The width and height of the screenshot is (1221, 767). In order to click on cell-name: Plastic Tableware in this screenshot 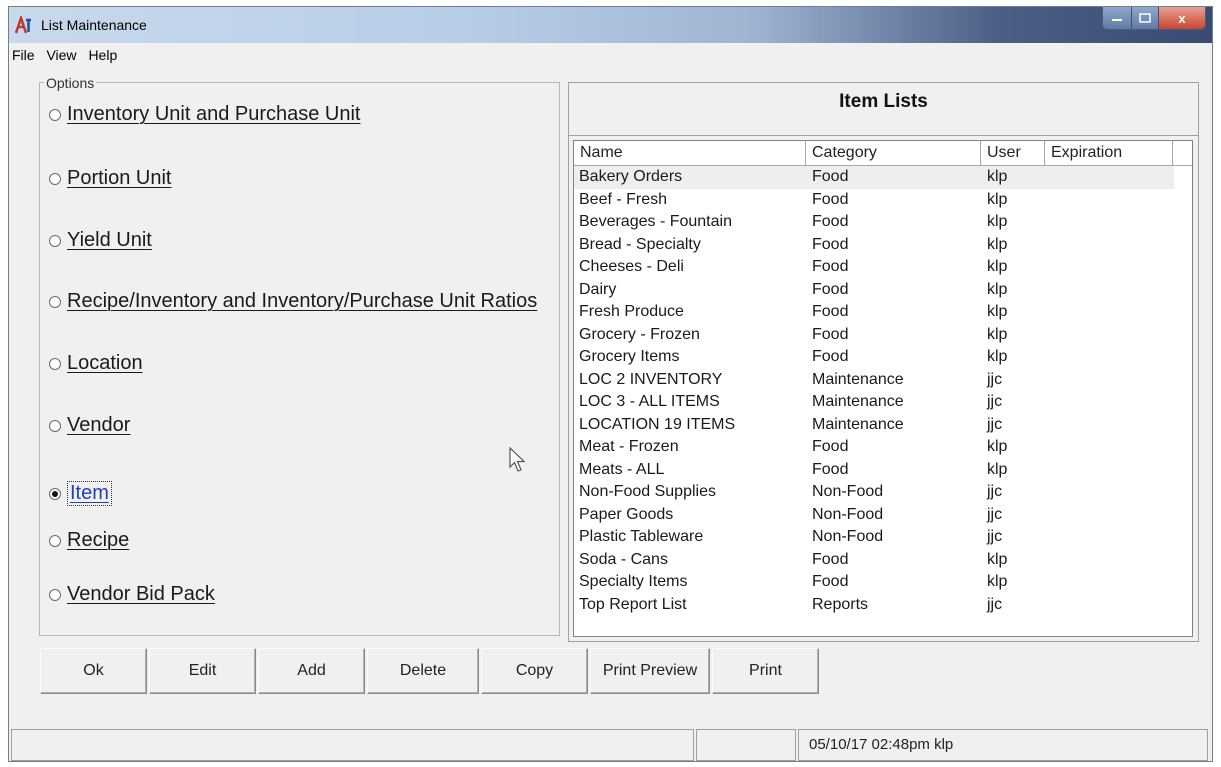, I will do `click(641, 536)`.